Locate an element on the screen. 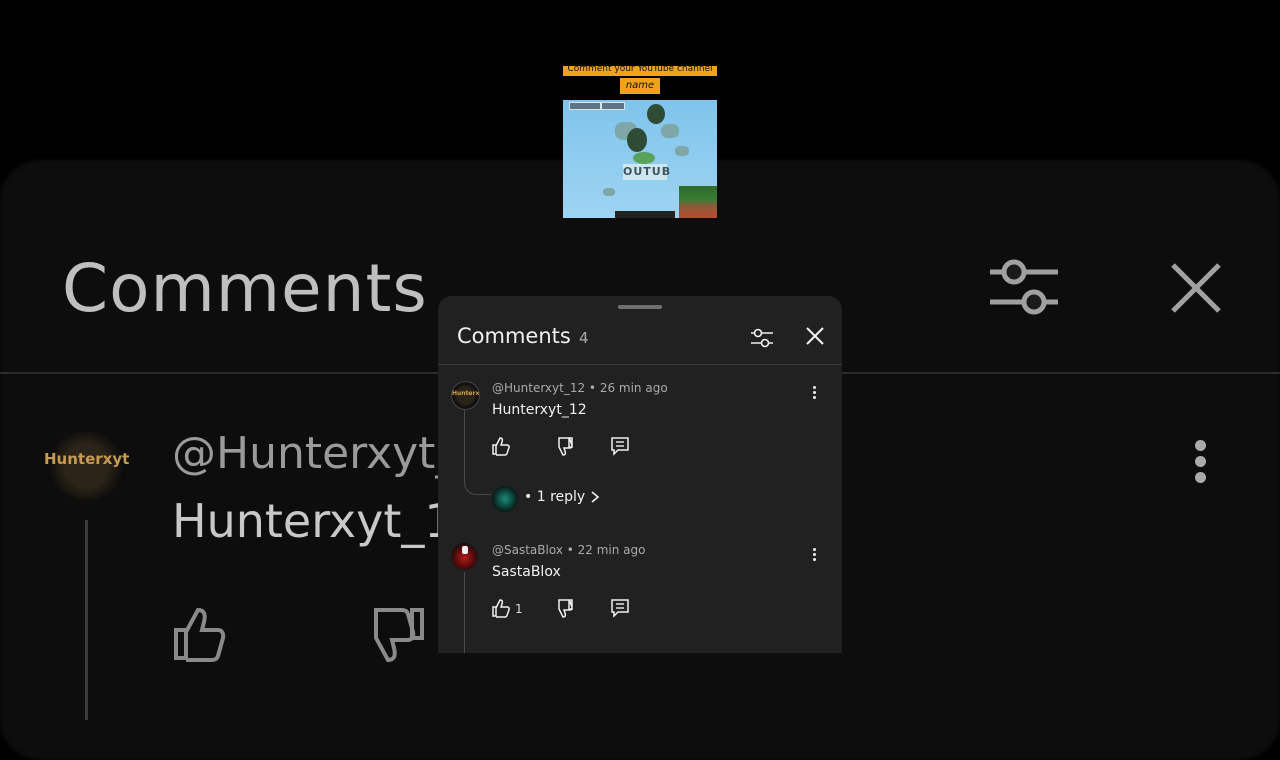 The image size is (1280, 760). header-separator is located at coordinates (640, 364).